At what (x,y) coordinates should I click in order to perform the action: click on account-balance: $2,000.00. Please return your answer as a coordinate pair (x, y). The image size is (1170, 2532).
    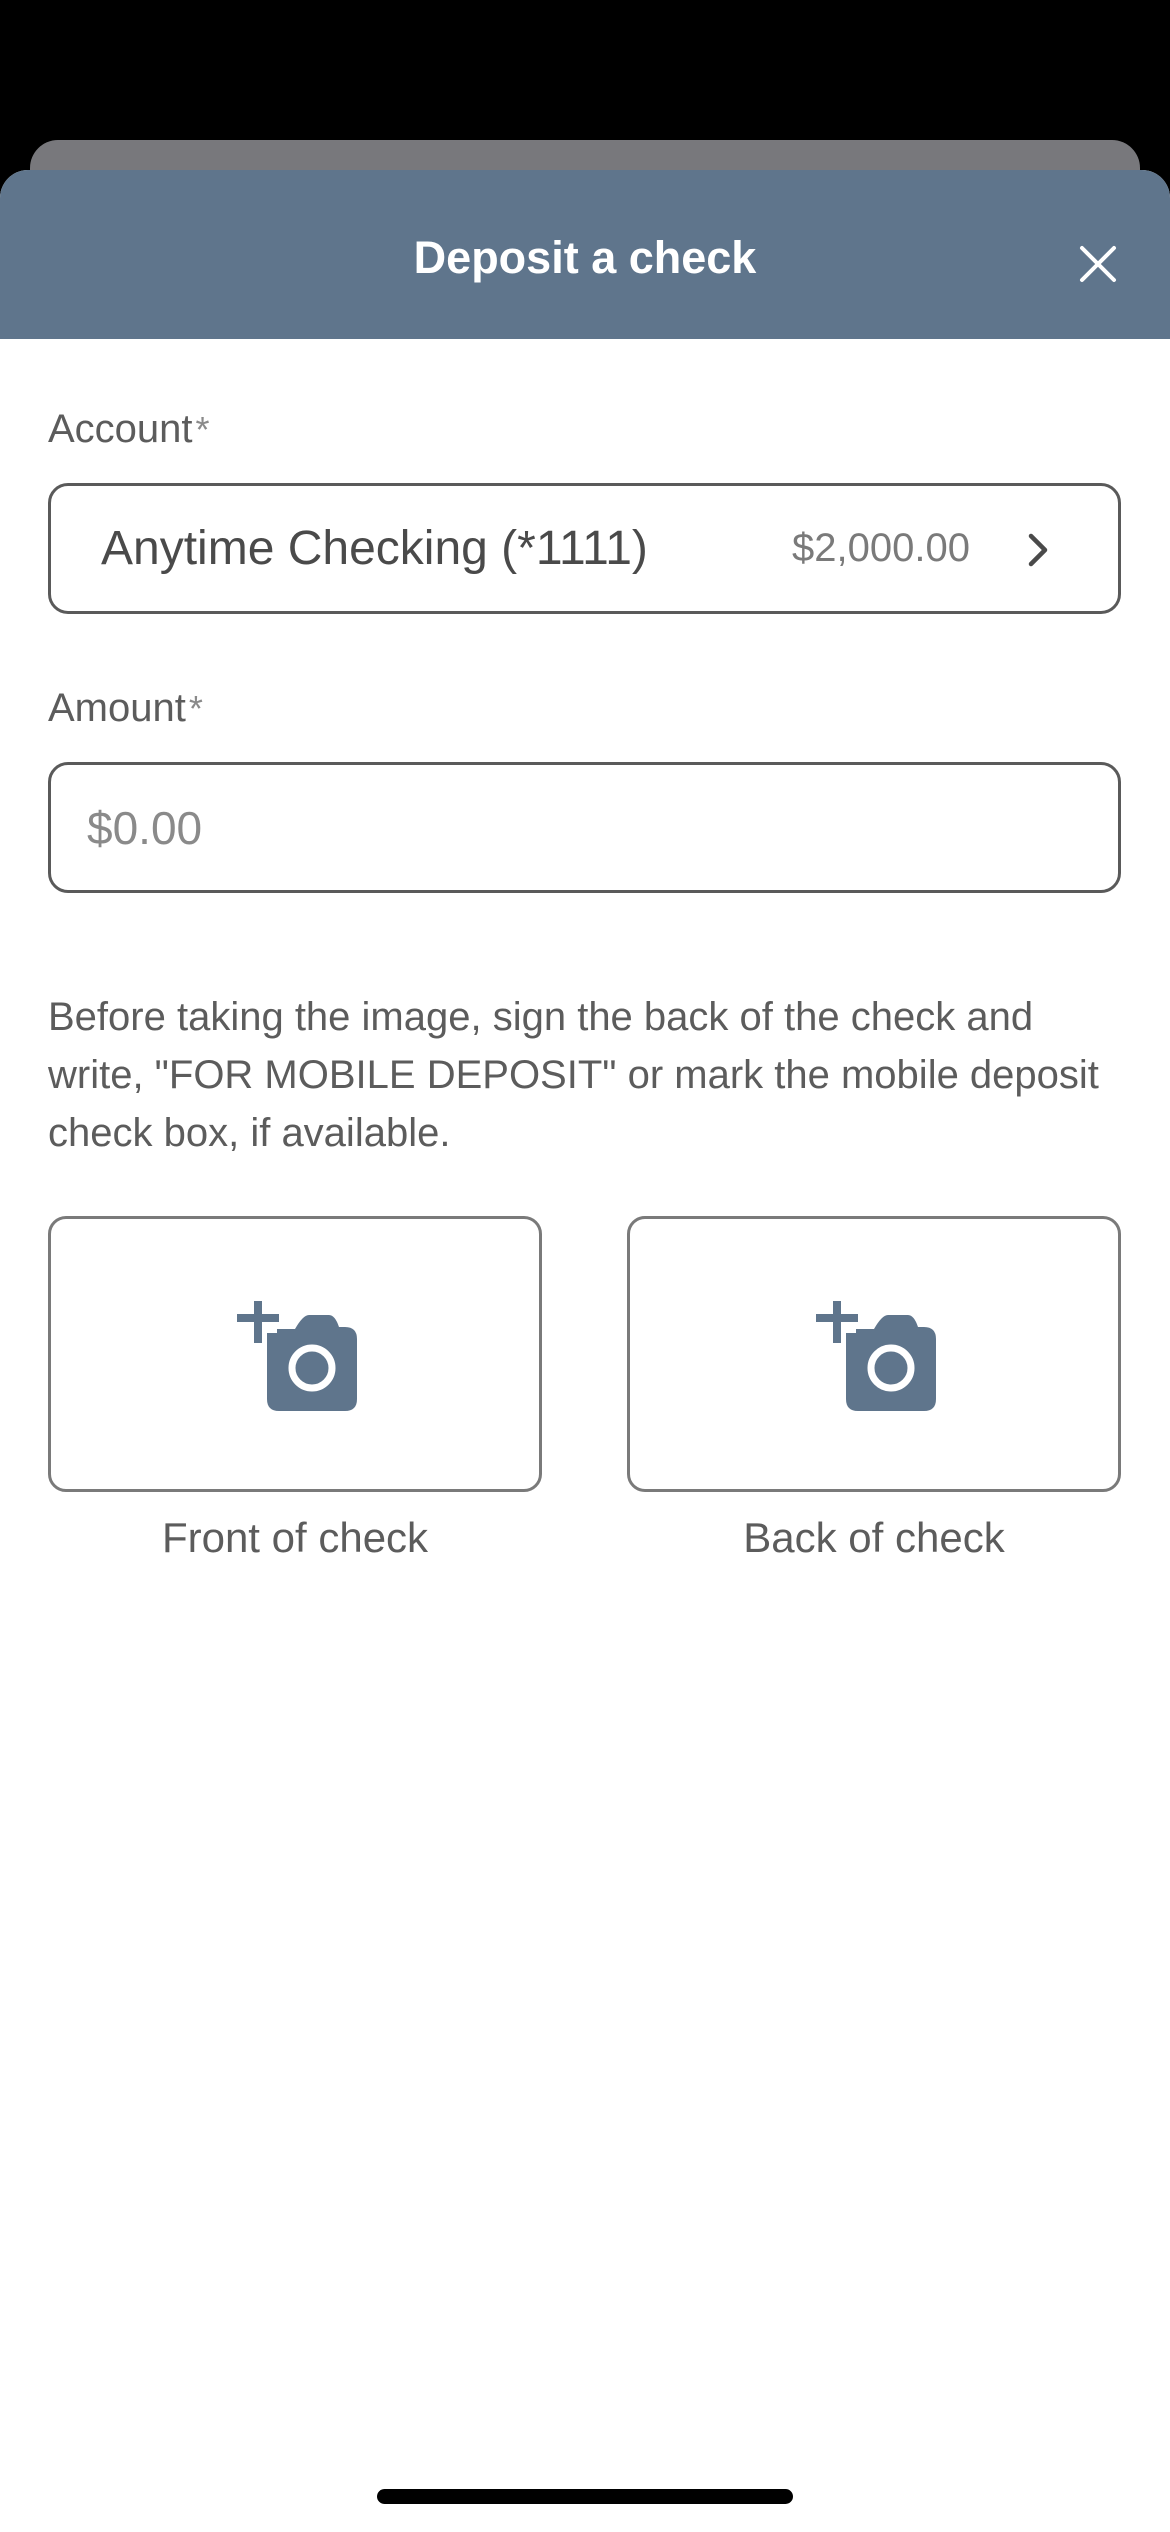
    Looking at the image, I should click on (881, 548).